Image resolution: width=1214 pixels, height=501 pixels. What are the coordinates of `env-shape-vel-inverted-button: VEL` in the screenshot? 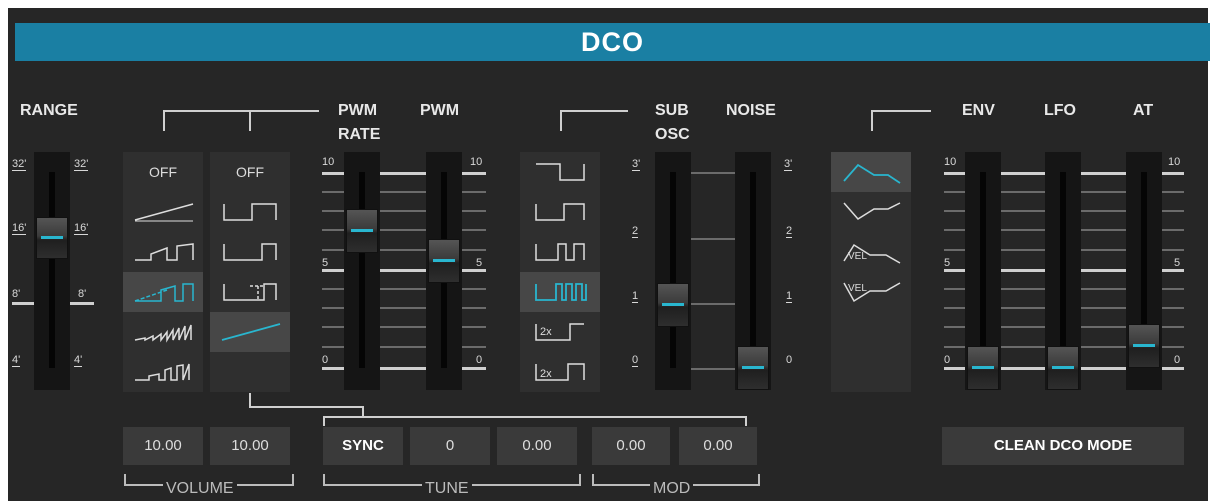 It's located at (871, 292).